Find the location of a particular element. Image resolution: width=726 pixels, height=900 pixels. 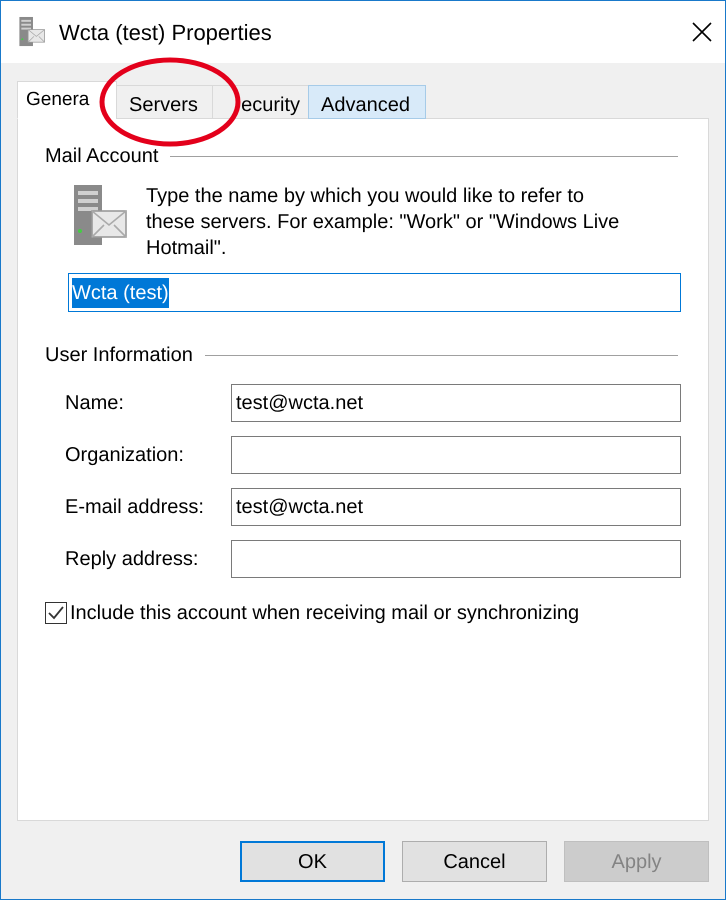

dialog-button: Cancel is located at coordinates (474, 861).